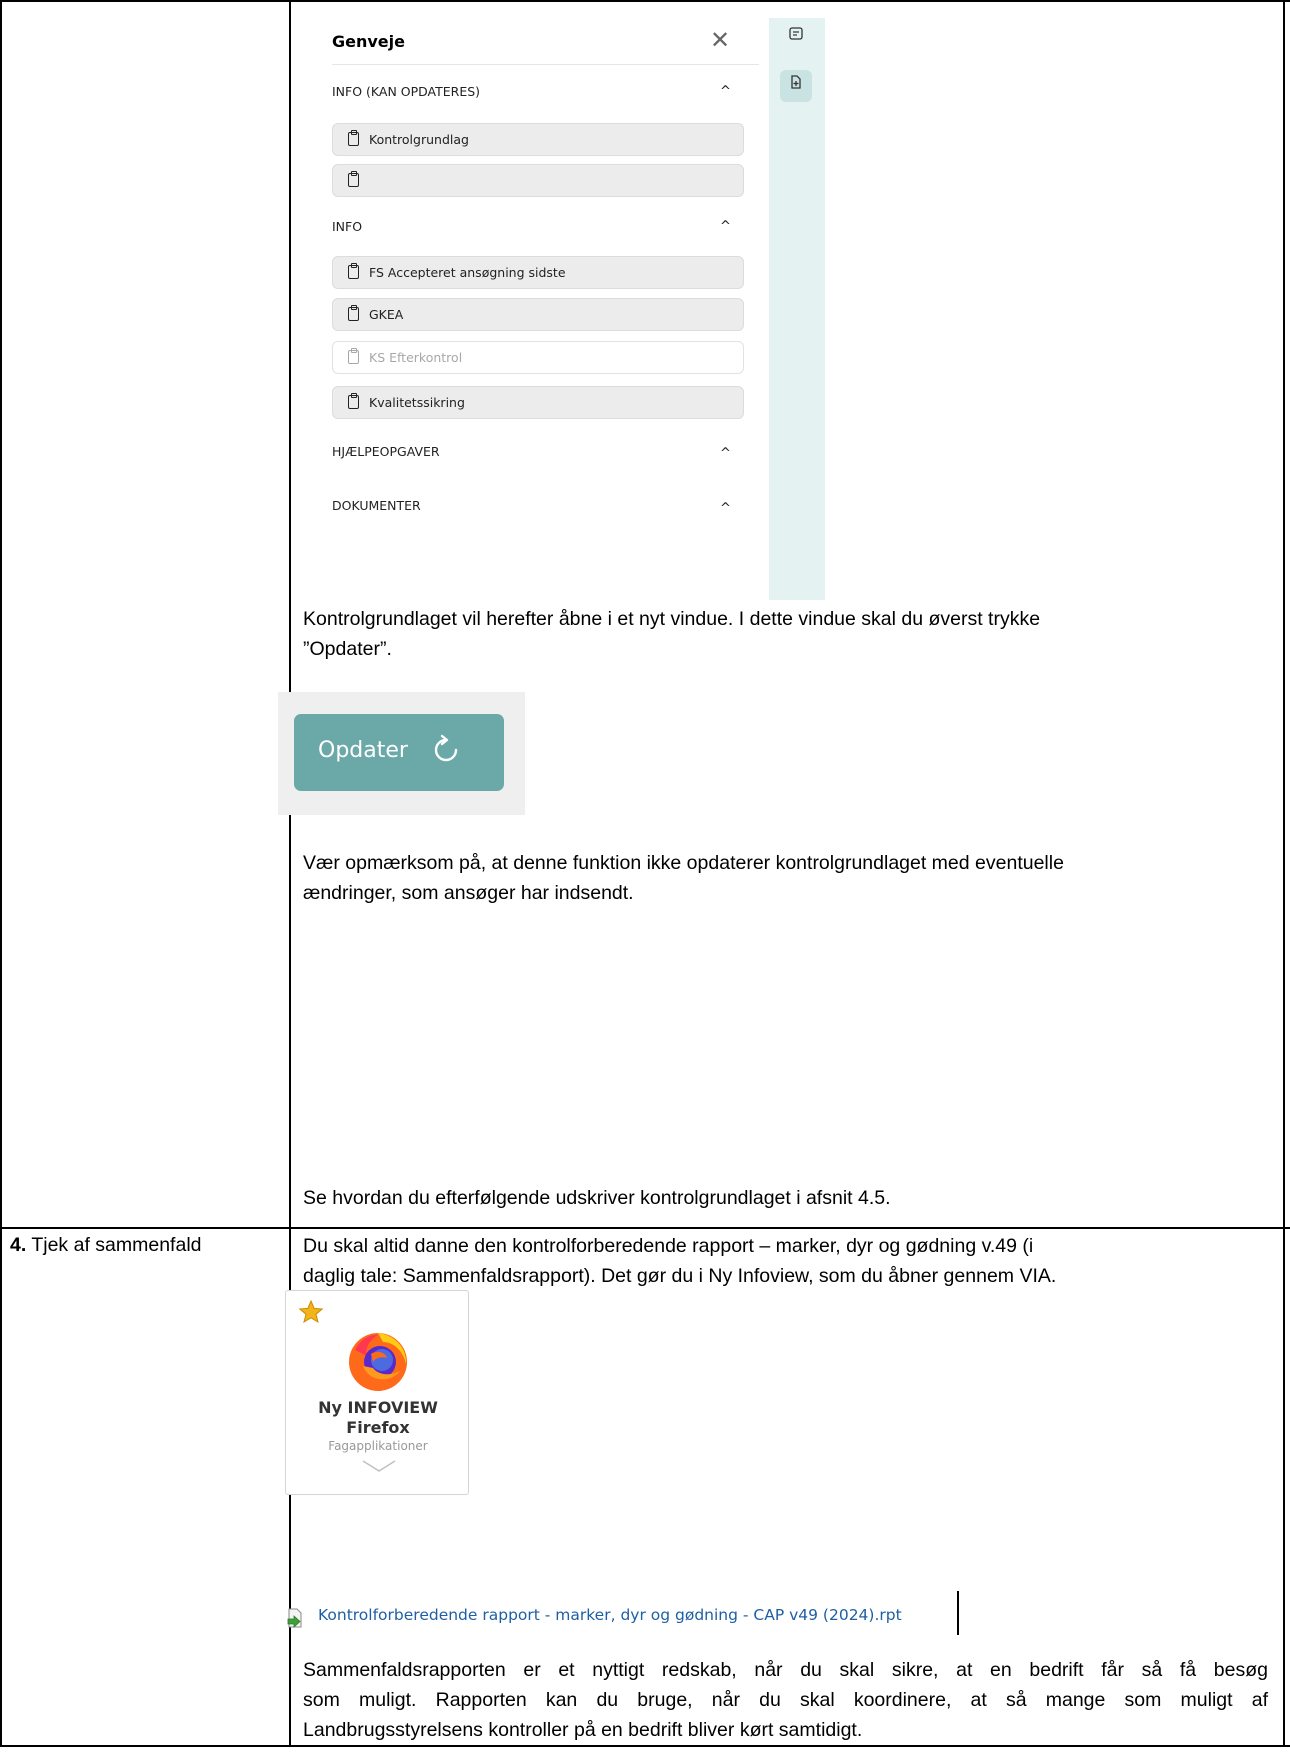 The width and height of the screenshot is (1290, 1758). What do you see at coordinates (958, 1613) in the screenshot?
I see `text-cursor` at bounding box center [958, 1613].